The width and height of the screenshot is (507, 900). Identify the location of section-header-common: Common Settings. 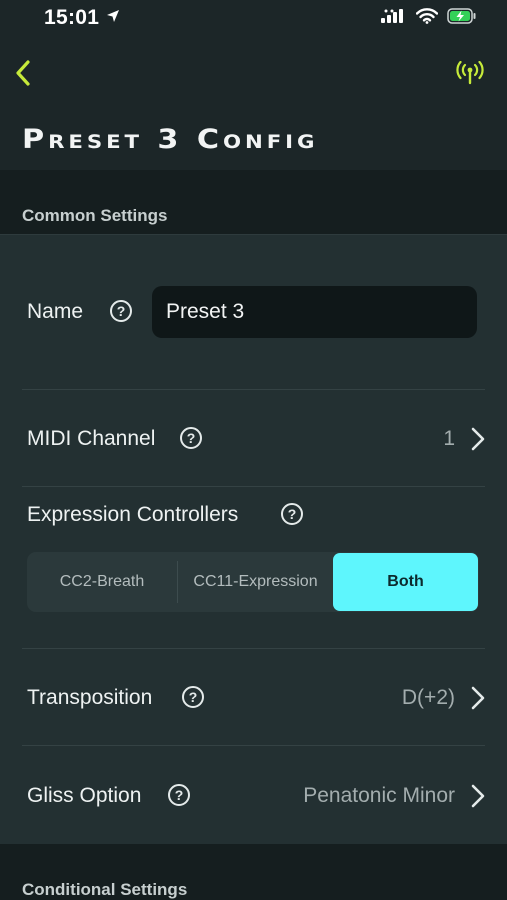
(253, 202).